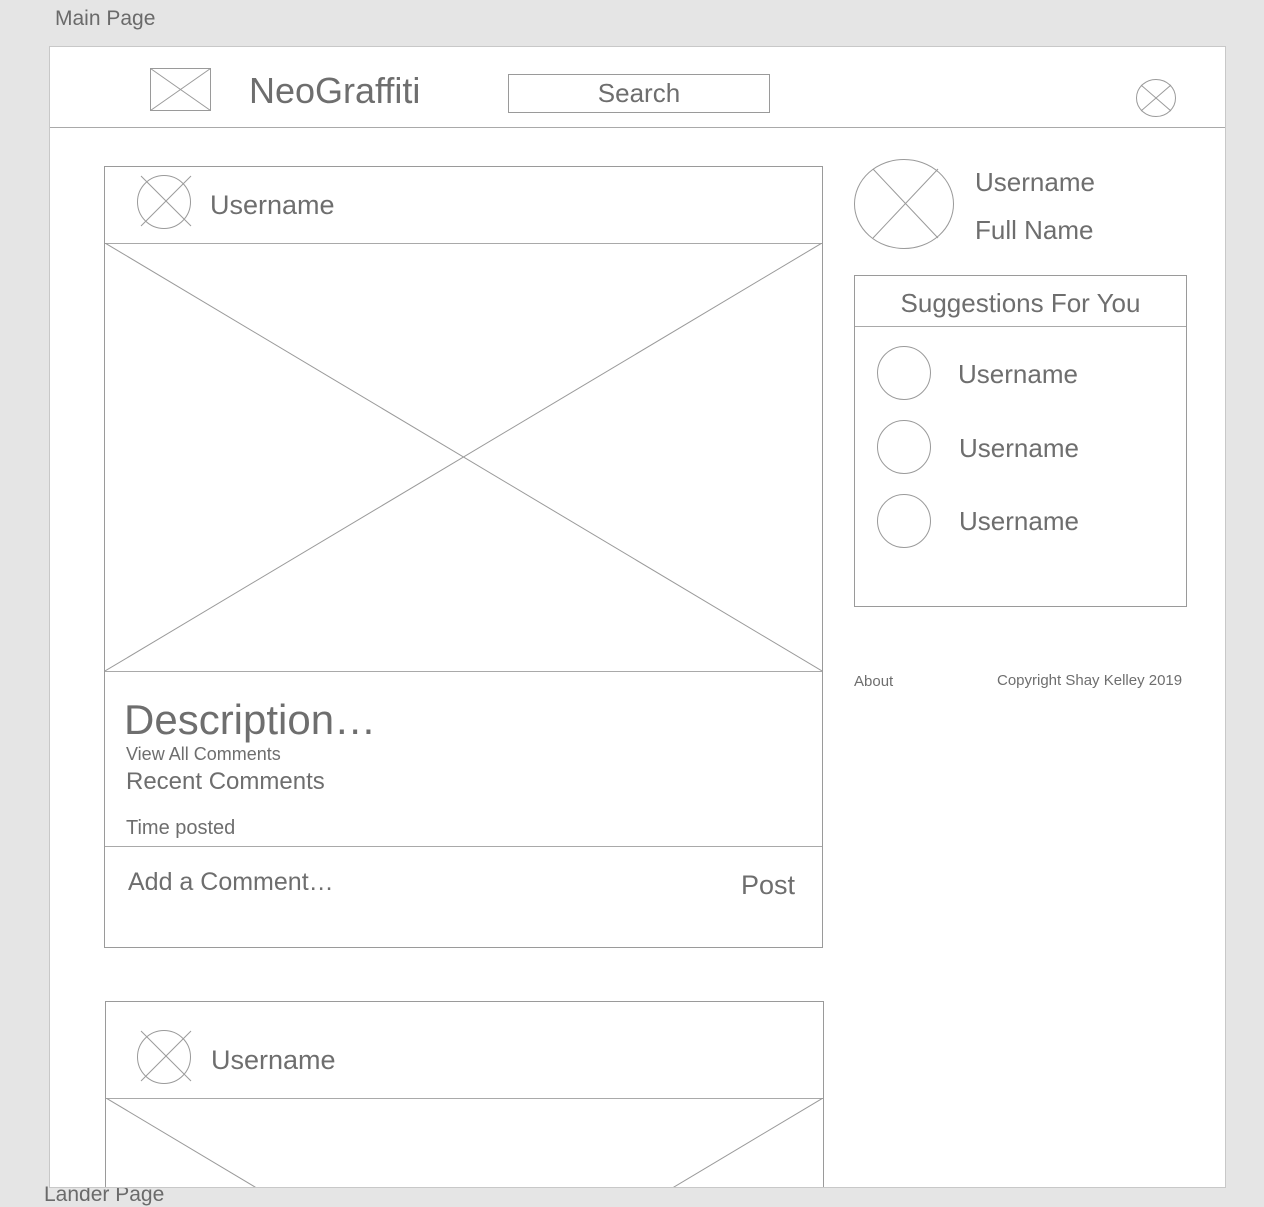 The height and width of the screenshot is (1207, 1264). Describe the element at coordinates (1020, 303) in the screenshot. I see `suggestions-title: Suggestions For You` at that location.